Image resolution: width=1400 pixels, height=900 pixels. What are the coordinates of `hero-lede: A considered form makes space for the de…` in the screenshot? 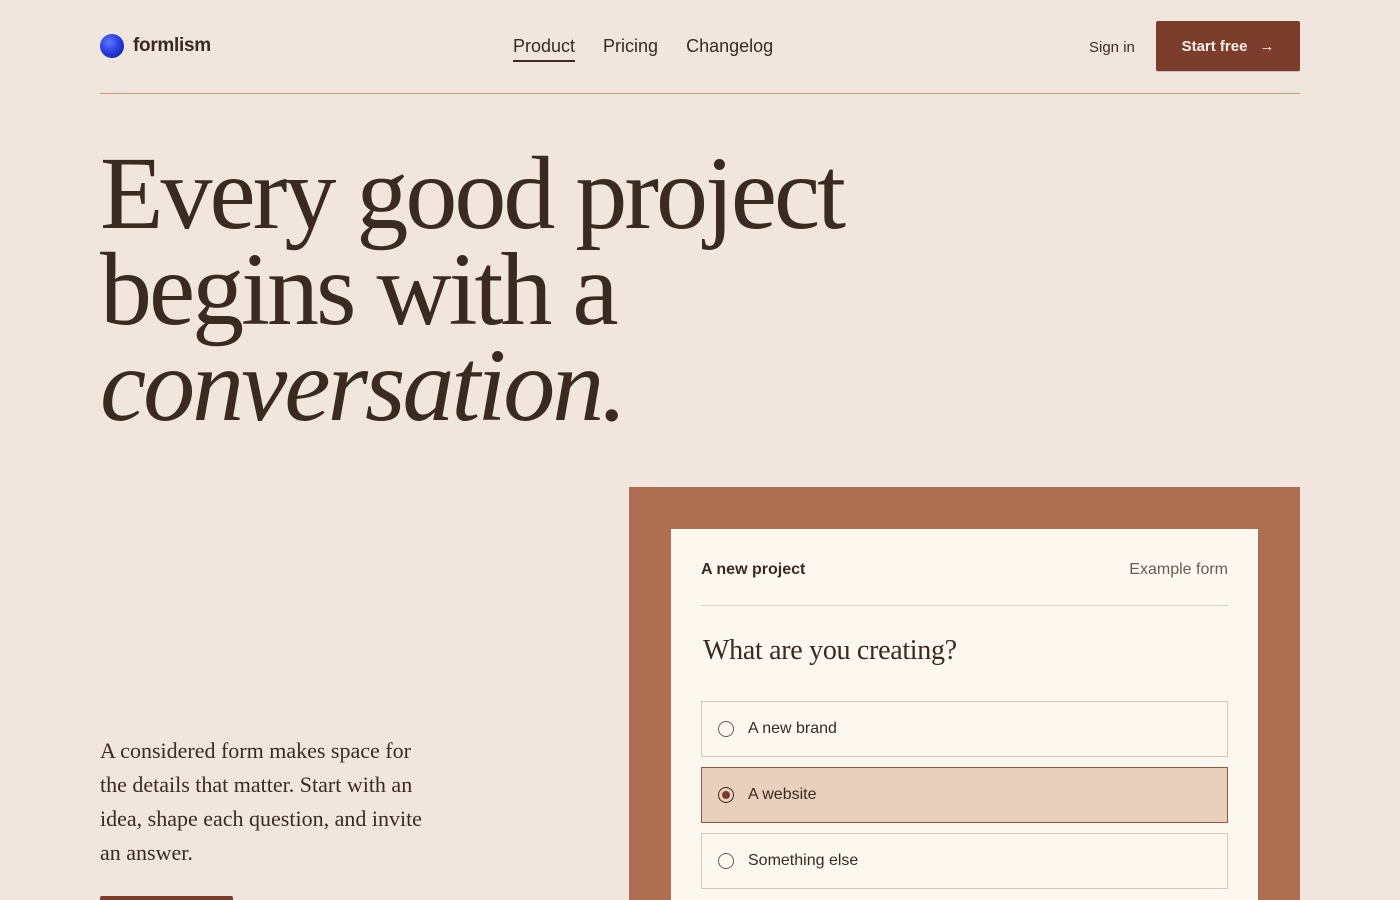 It's located at (261, 801).